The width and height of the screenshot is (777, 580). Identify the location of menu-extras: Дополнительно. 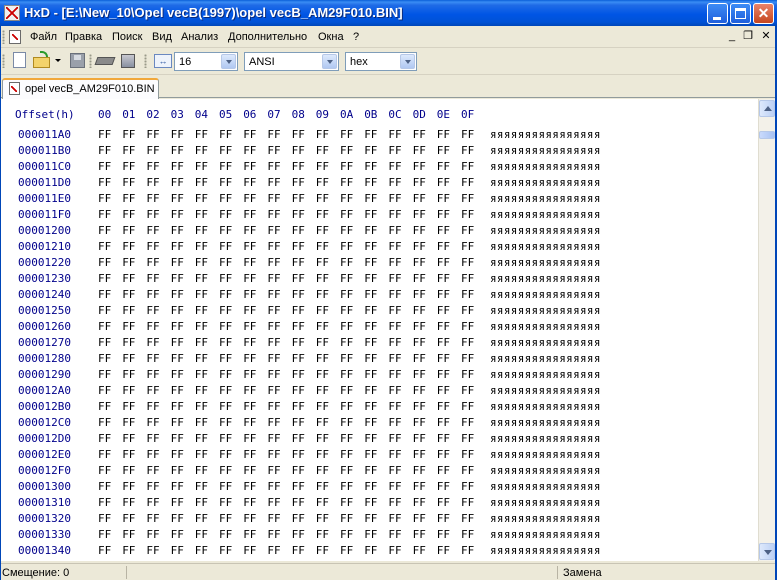
(267, 37).